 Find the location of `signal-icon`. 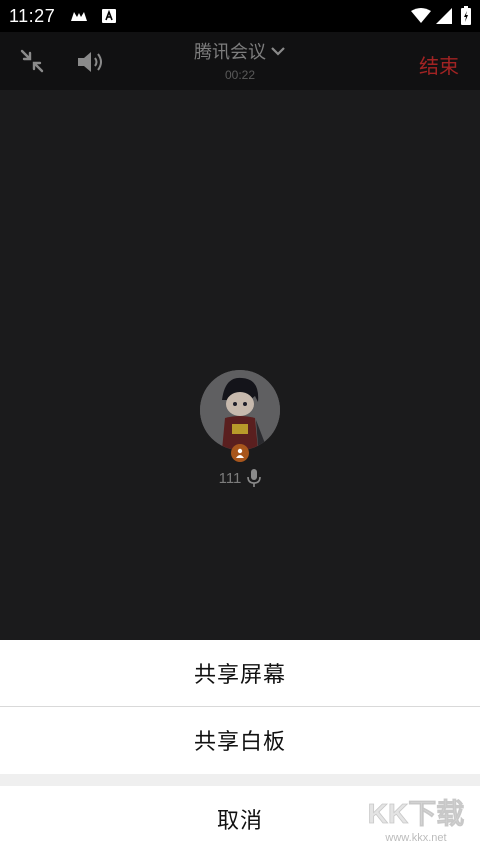

signal-icon is located at coordinates (444, 16).